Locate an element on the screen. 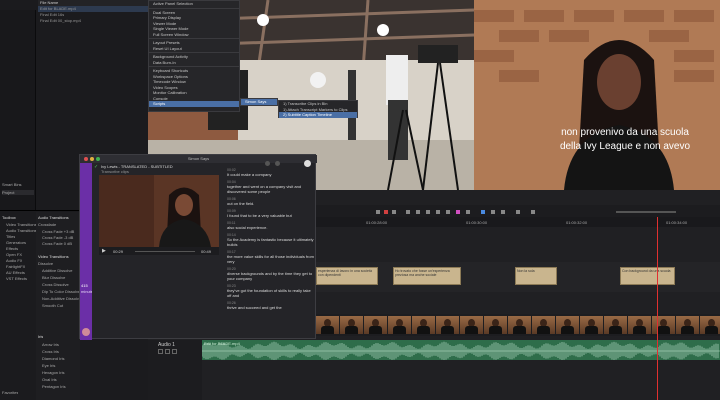  transcript-segment: 00:26 thrive and succeed and get the is located at coordinates (270, 305).